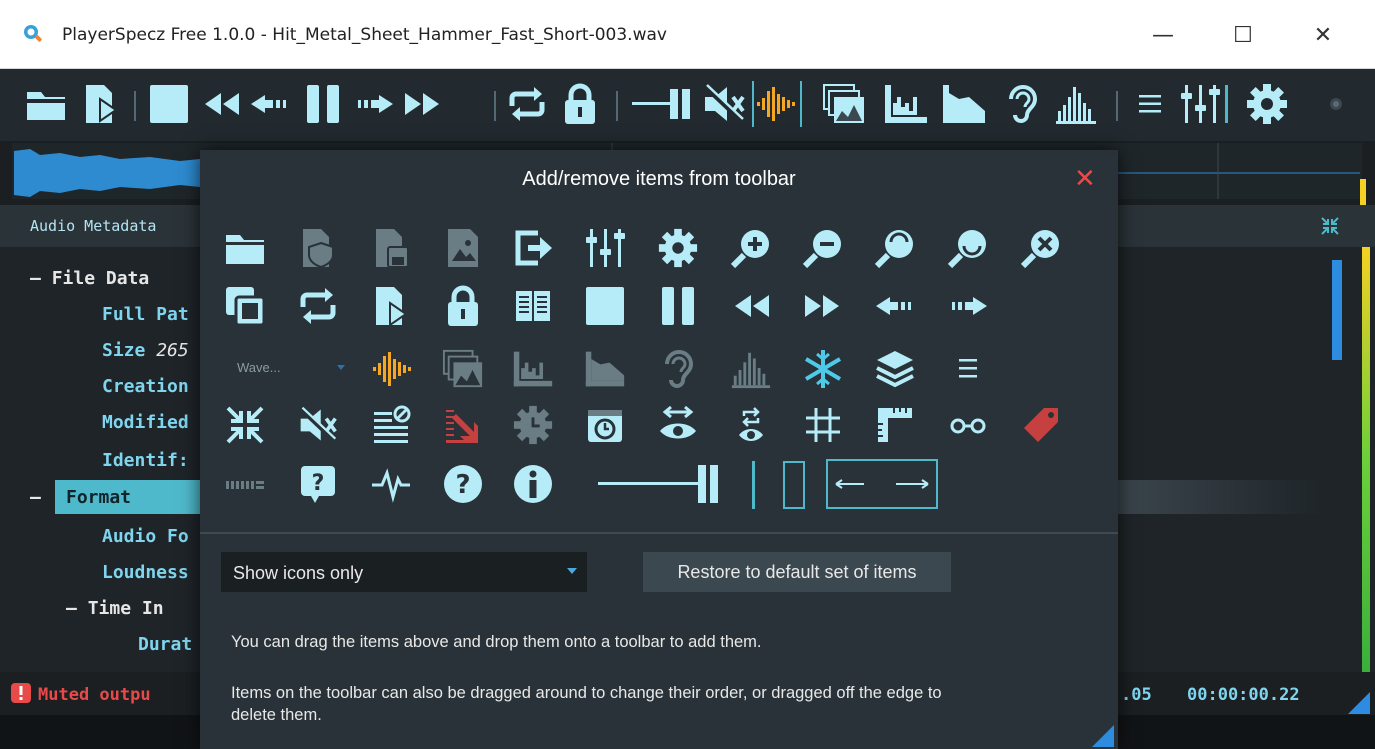  Describe the element at coordinates (145, 572) in the screenshot. I see `tree-item-loudness: Loudness` at that location.